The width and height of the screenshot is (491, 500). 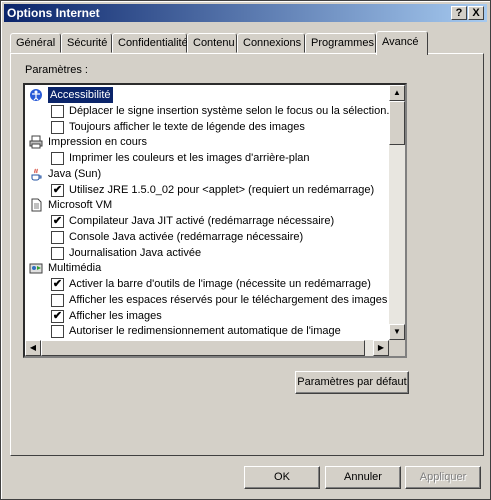 What do you see at coordinates (33, 348) in the screenshot?
I see `scroll-left-button: ◀` at bounding box center [33, 348].